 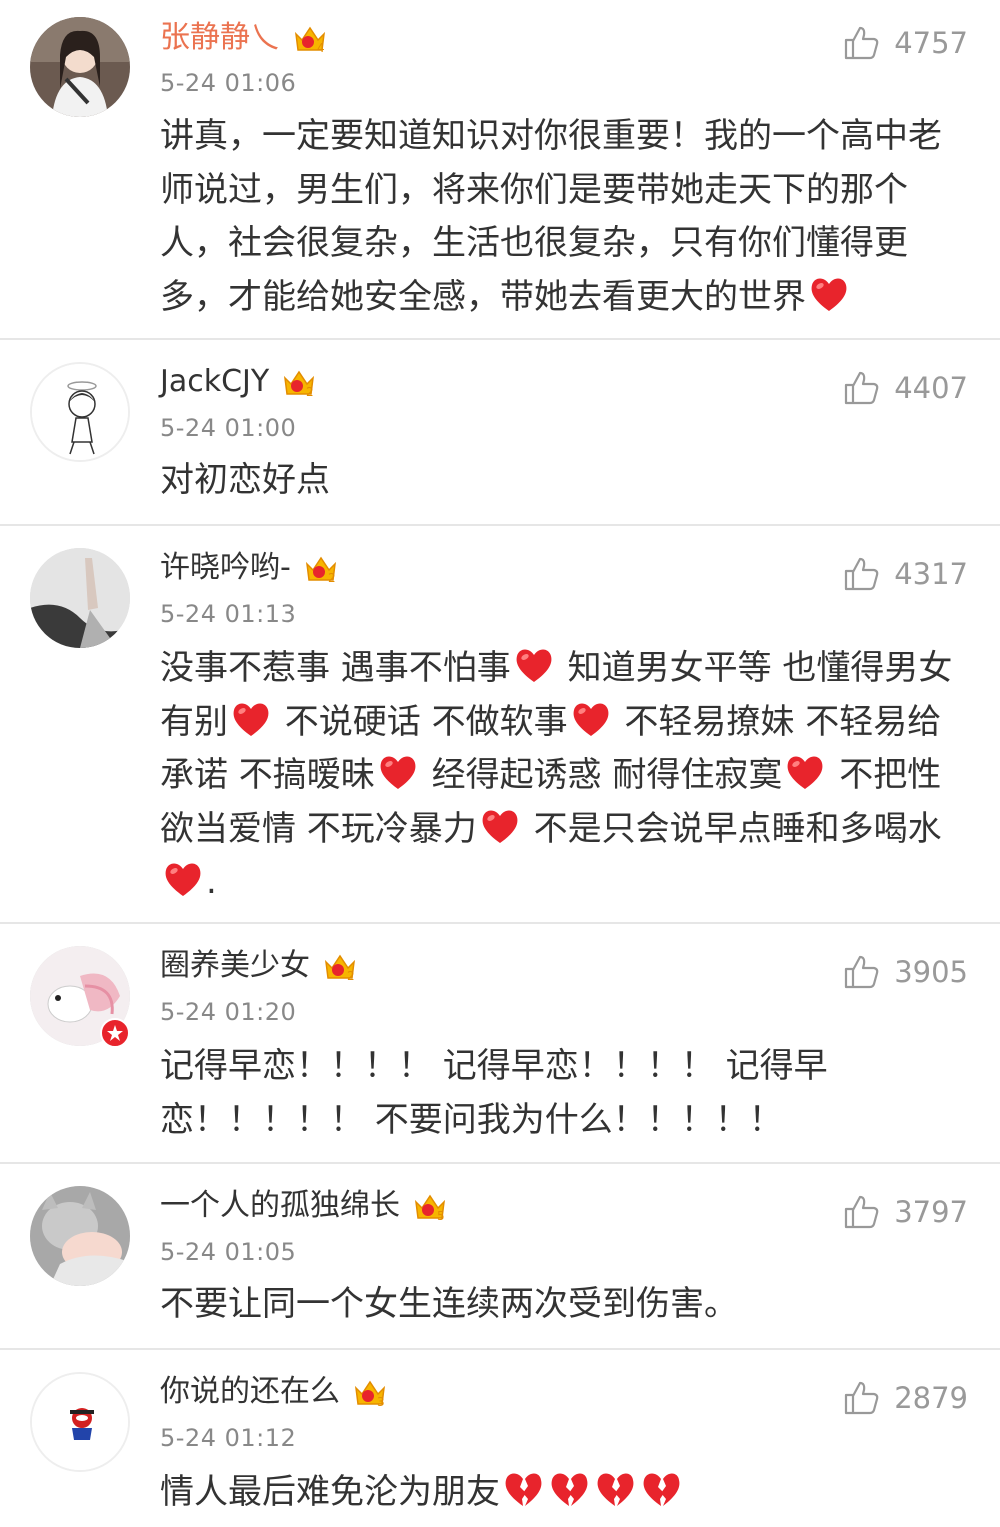 I want to click on username: JackCJY 2, so click(x=238, y=382).